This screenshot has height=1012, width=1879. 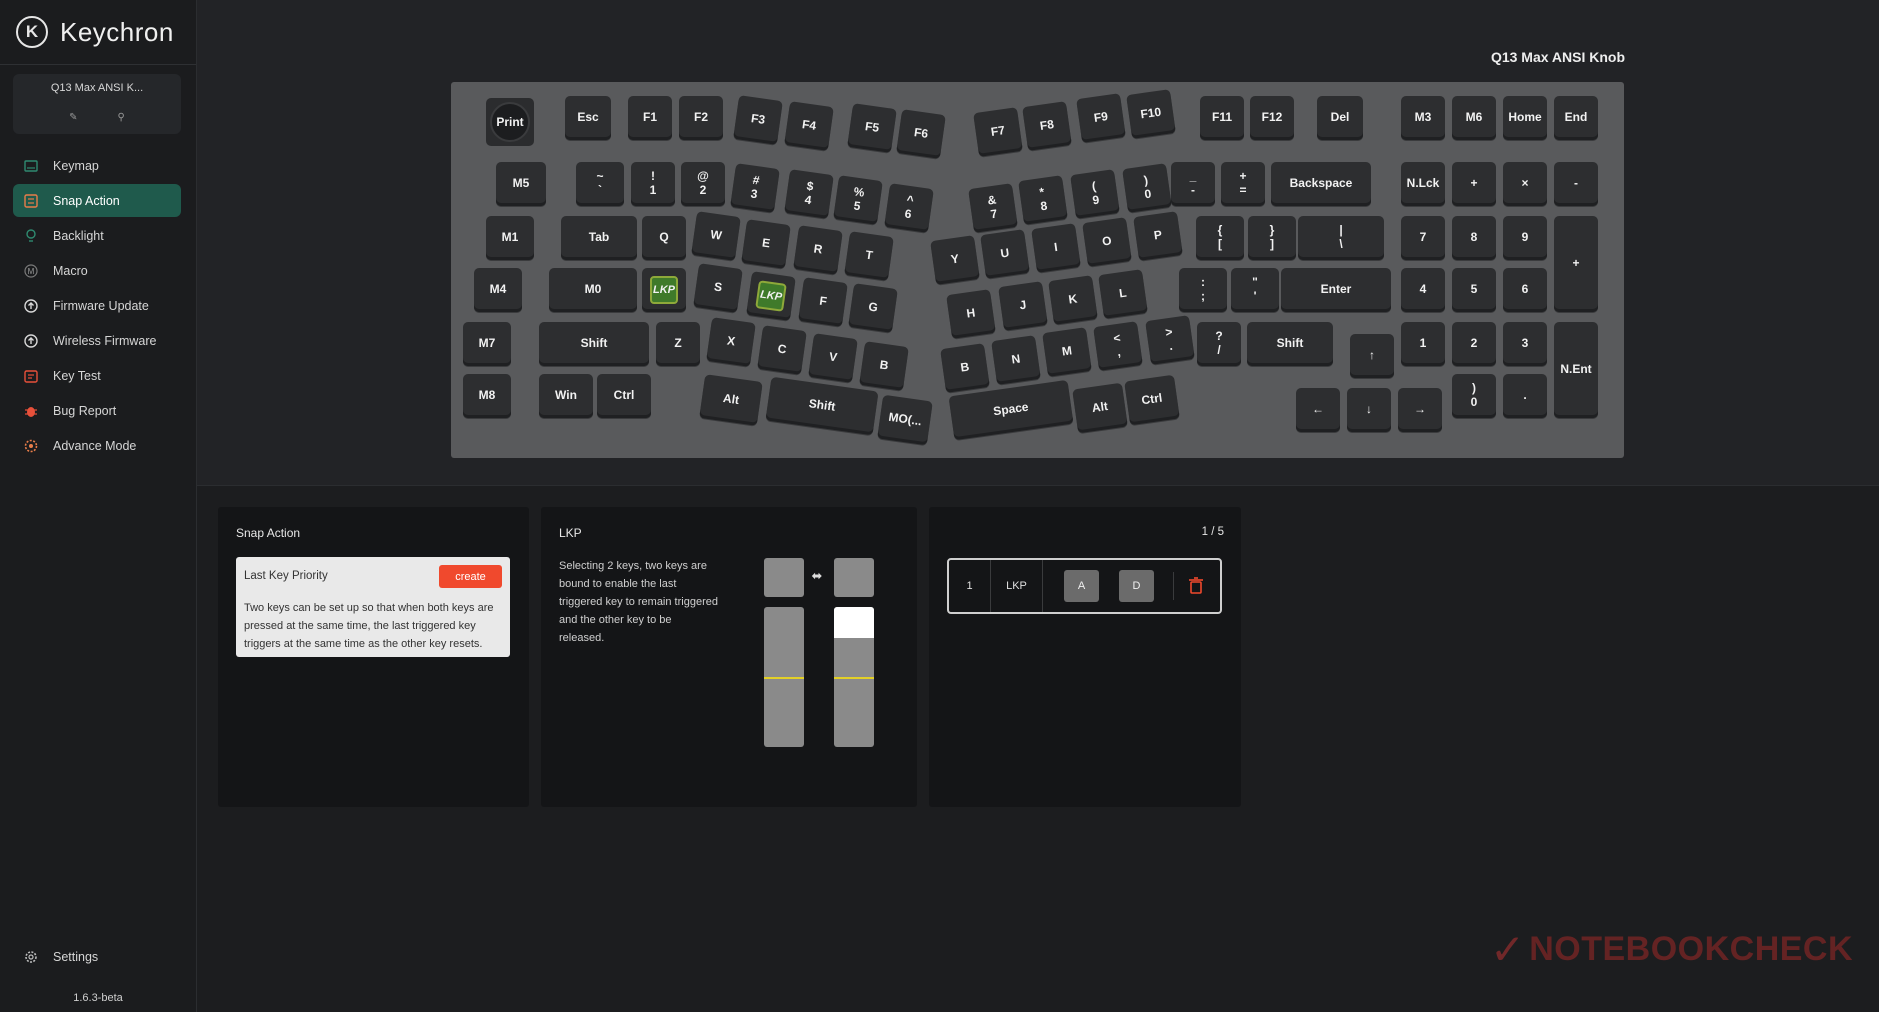 I want to click on delete-icon, so click(x=1196, y=586).